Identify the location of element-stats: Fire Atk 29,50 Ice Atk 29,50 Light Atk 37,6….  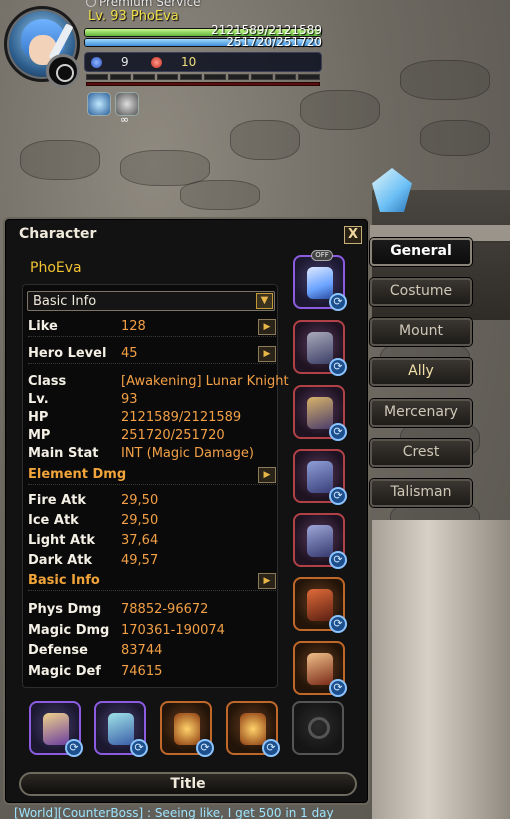
(93, 530).